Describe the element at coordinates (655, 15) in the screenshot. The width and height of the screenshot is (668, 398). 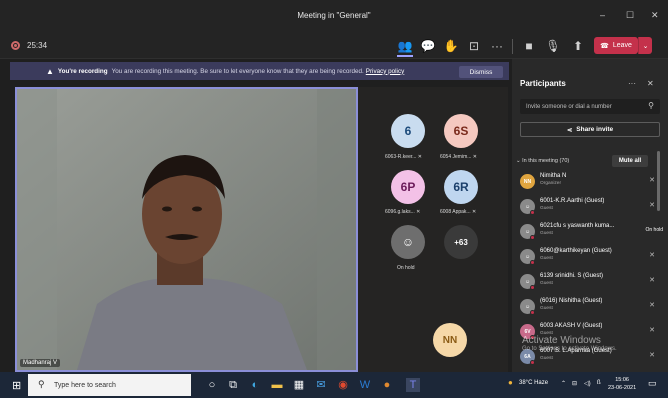
I see `close-icon: ✕` at that location.